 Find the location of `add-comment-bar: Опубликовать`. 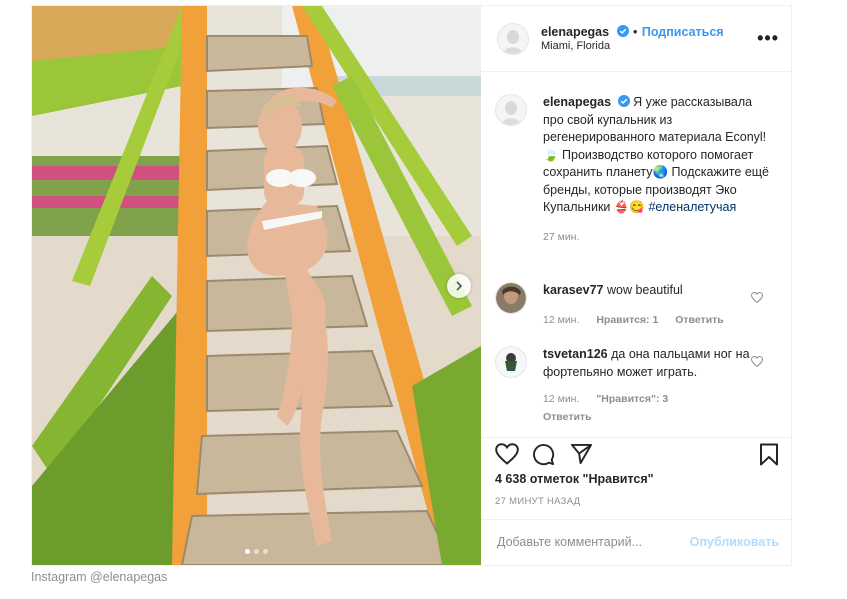

add-comment-bar: Опубликовать is located at coordinates (636, 543).